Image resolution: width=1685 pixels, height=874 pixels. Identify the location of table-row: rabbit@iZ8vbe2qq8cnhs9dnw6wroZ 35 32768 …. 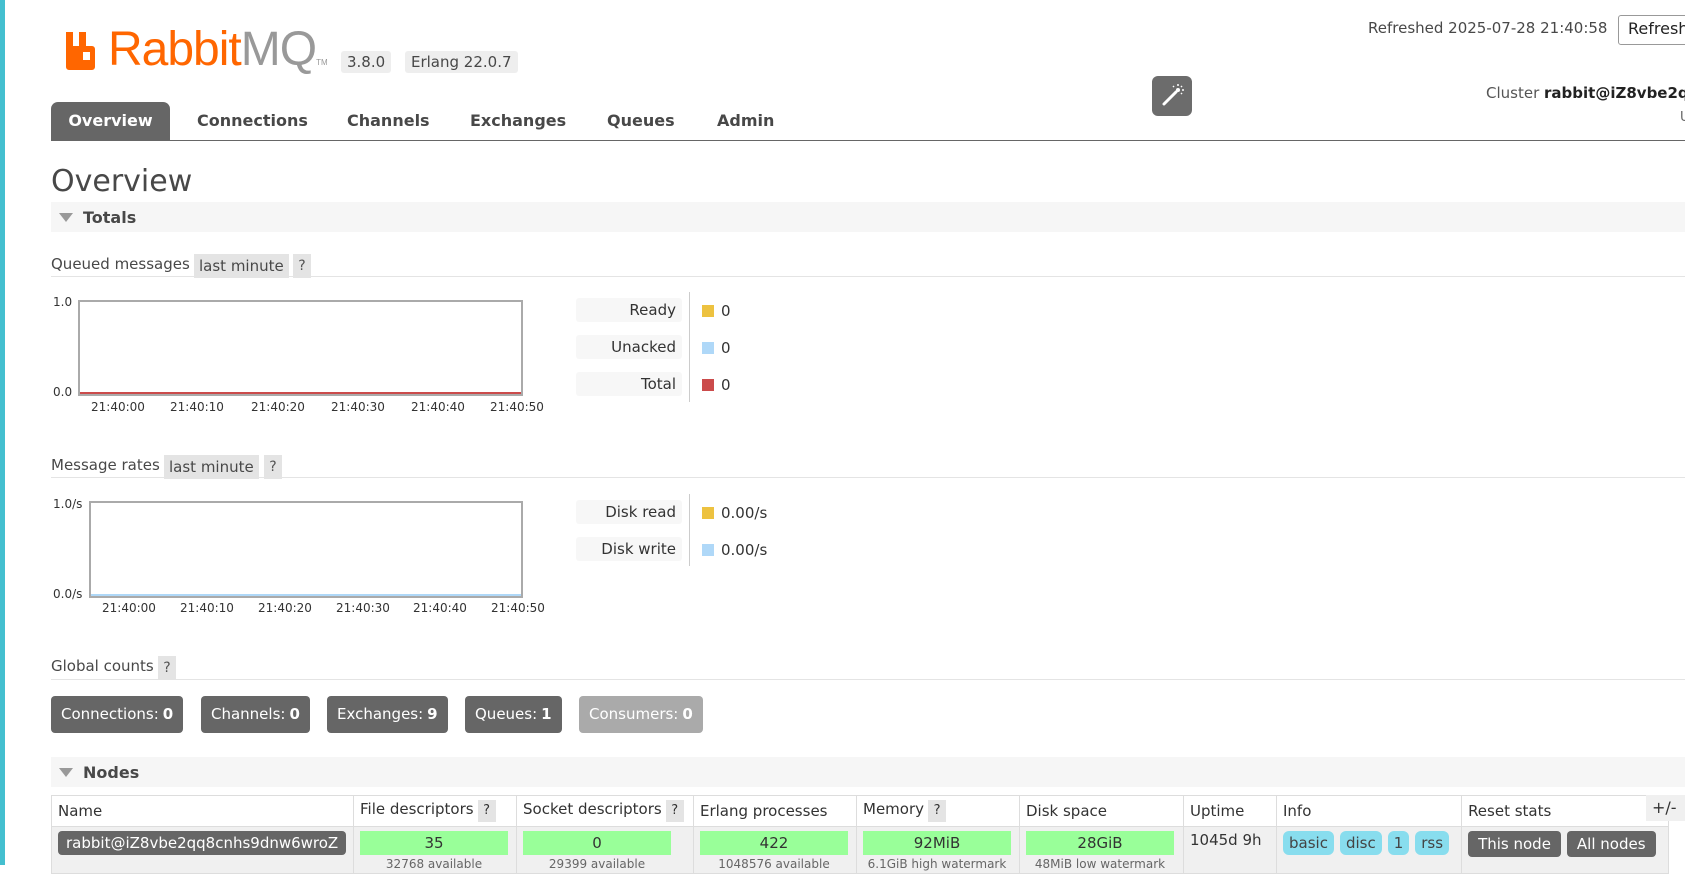
(860, 850).